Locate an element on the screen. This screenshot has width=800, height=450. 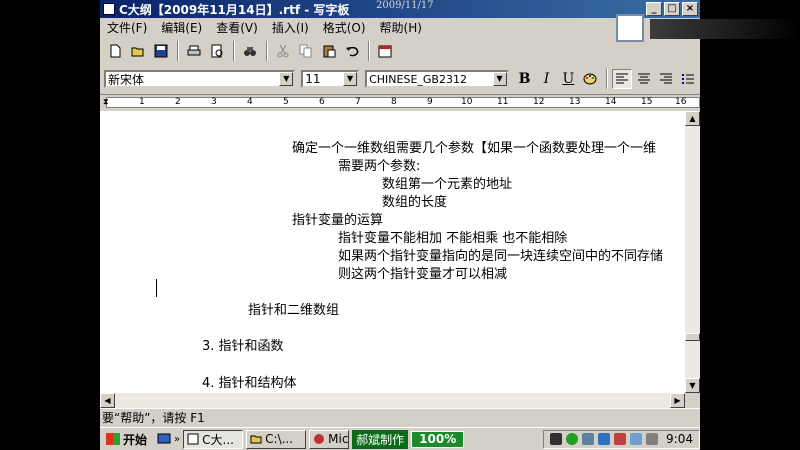
palette-icon is located at coordinates (590, 79).